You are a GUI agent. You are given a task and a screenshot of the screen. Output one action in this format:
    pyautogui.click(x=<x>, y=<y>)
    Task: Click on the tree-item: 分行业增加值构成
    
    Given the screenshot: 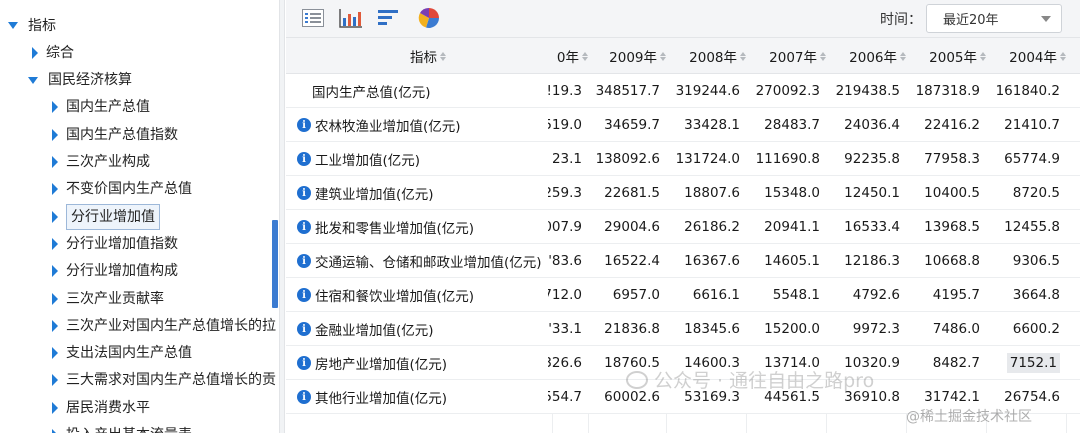 What is the action you would take?
    pyautogui.click(x=115, y=271)
    